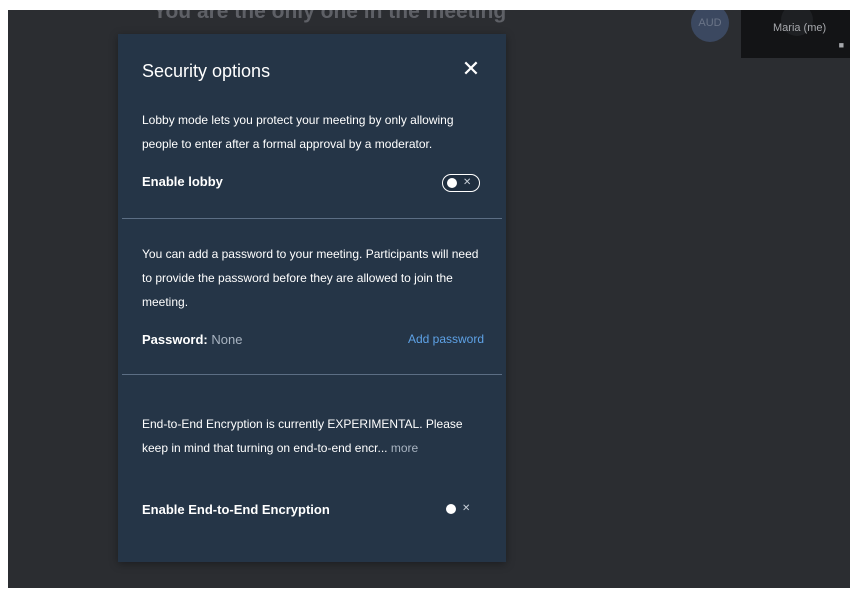 Image resolution: width=858 pixels, height=592 pixels. I want to click on participant-avatar: AUD, so click(710, 26).